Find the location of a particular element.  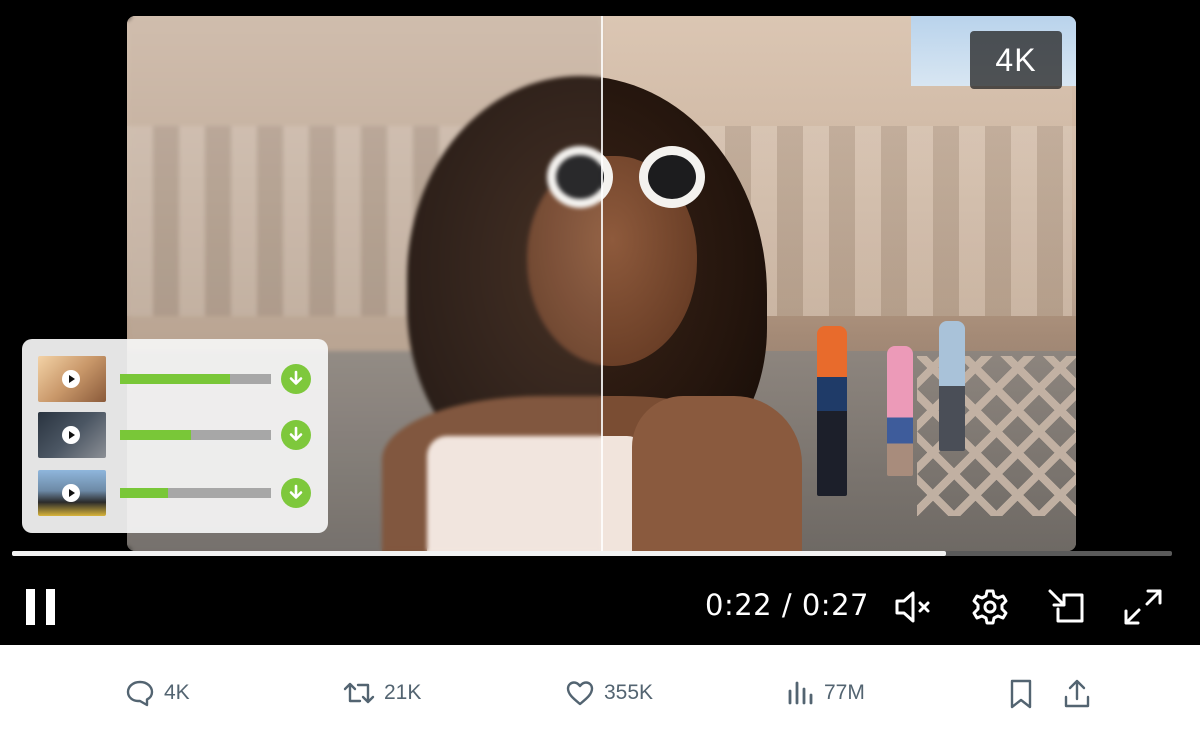

views-button: 77M is located at coordinates (825, 693).